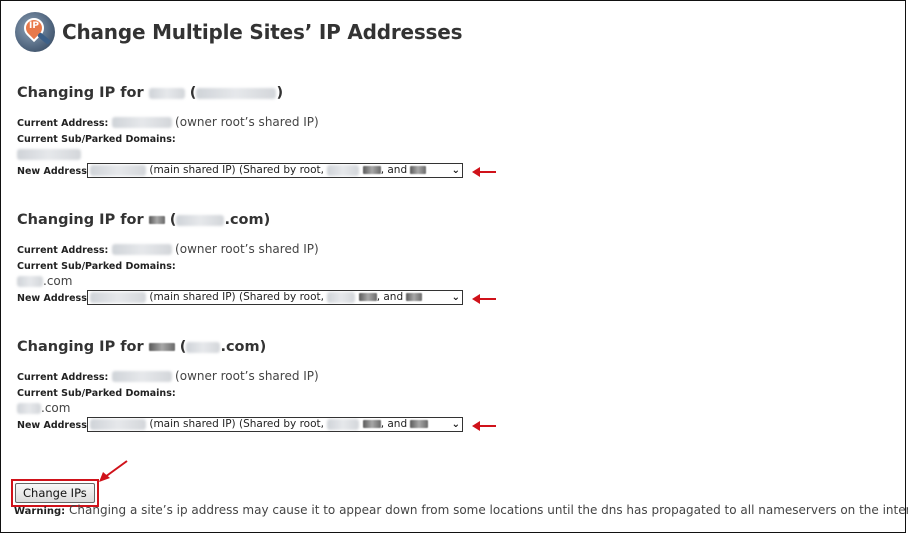 The image size is (908, 535). Describe the element at coordinates (35, 32) in the screenshot. I see `ip-address-icon: IP` at that location.